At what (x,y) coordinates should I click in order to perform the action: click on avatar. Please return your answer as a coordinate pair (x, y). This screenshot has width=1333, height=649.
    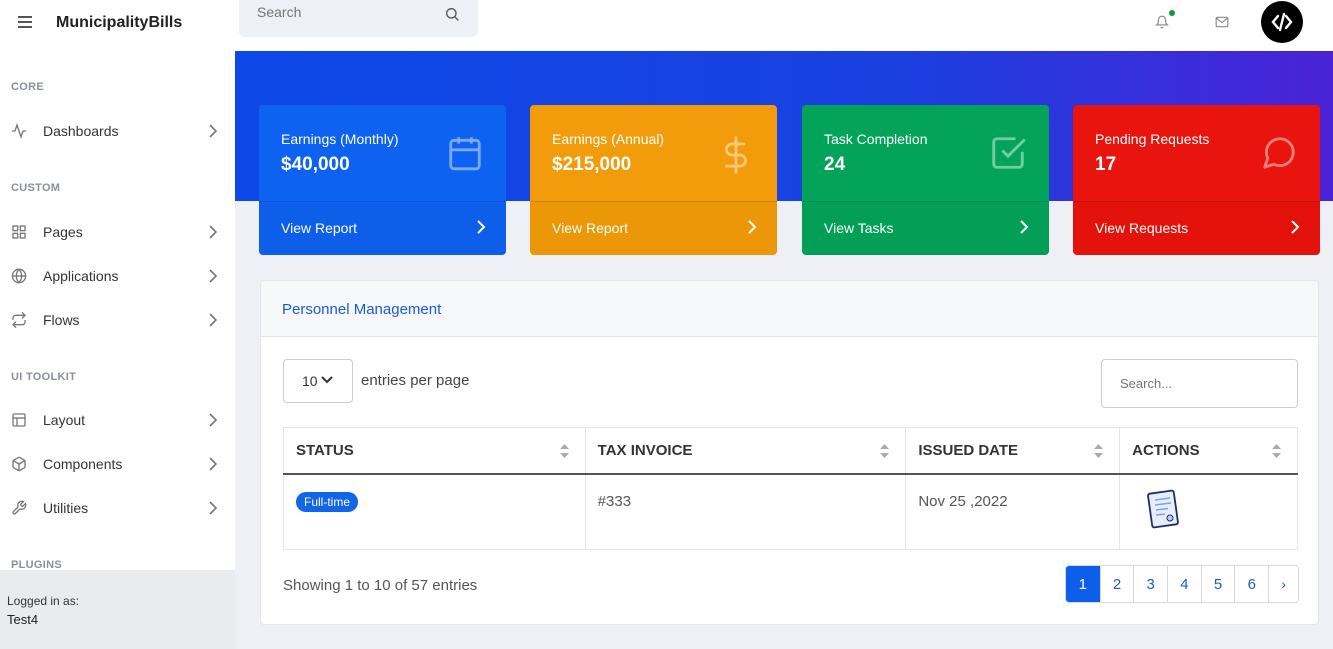
    Looking at the image, I should click on (1282, 22).